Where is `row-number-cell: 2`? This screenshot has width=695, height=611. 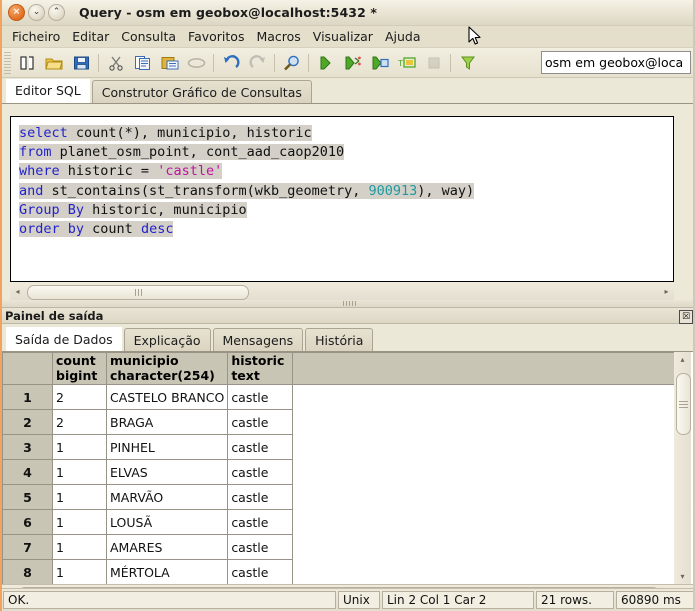
row-number-cell: 2 is located at coordinates (27, 422).